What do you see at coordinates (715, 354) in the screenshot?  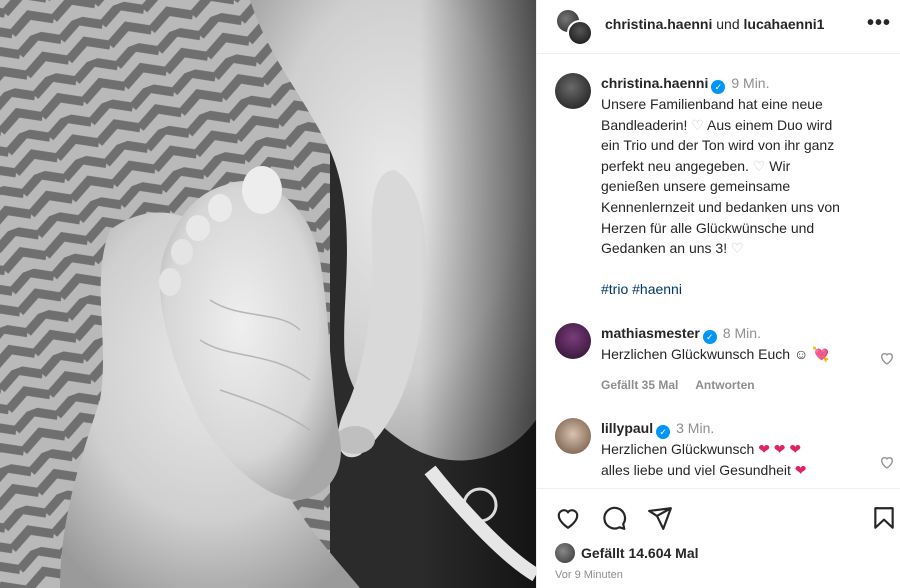 I see `comment-text: Herzlichen Glückwunsch Euch ☺ 💘` at bounding box center [715, 354].